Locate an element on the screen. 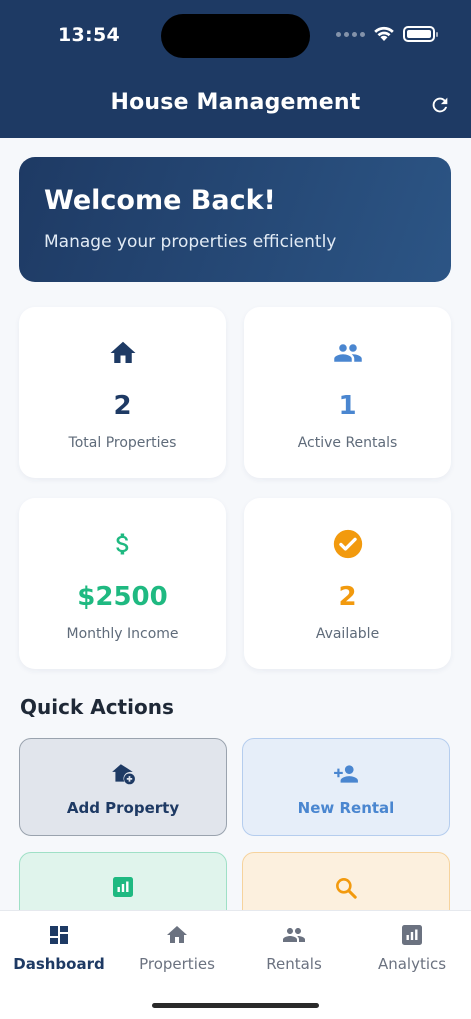 This screenshot has height=1019, width=471. status-icons is located at coordinates (387, 34).